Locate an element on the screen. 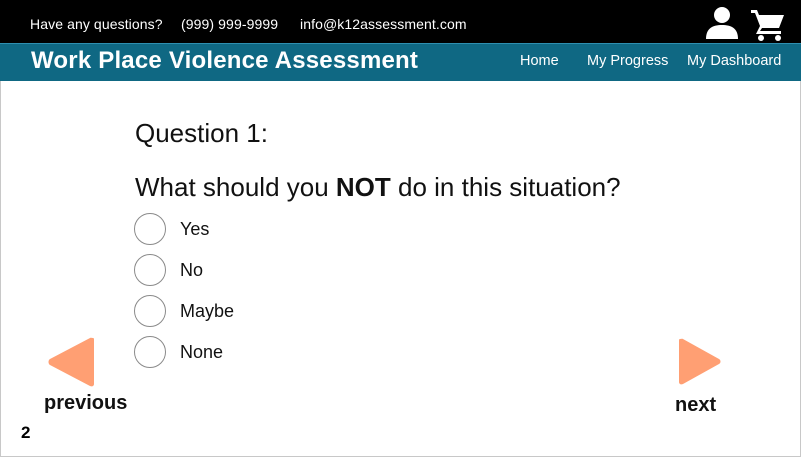 The height and width of the screenshot is (457, 801). shopping-cart-icon is located at coordinates (768, 24).